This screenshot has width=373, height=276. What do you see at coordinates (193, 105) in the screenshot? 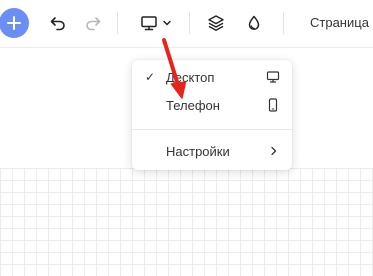
I see `menu-item-label: Телефон` at bounding box center [193, 105].